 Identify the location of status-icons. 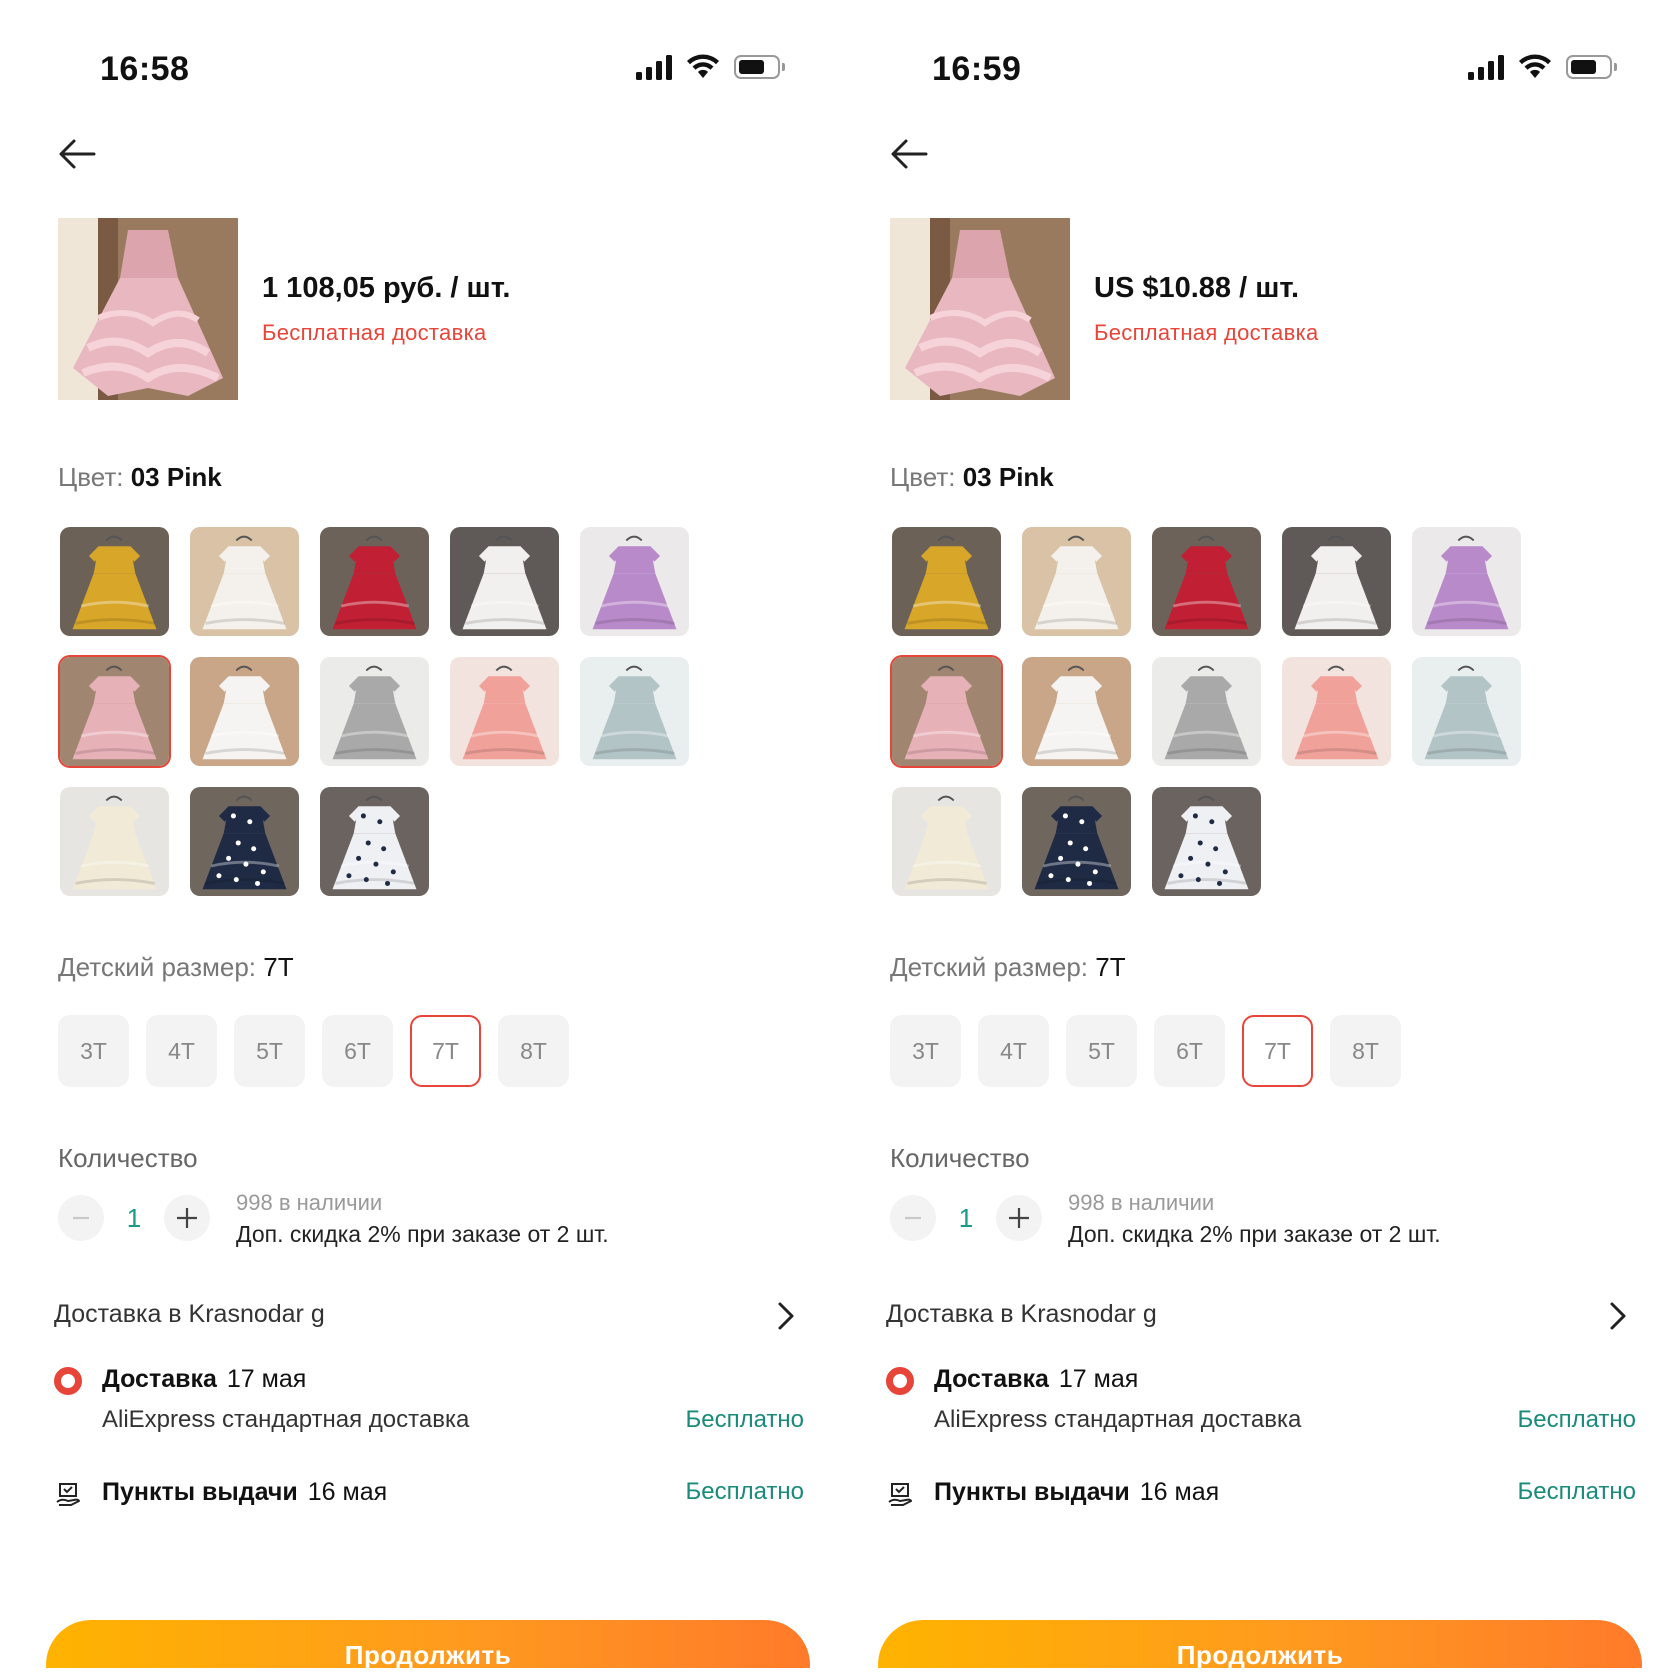
(710, 67).